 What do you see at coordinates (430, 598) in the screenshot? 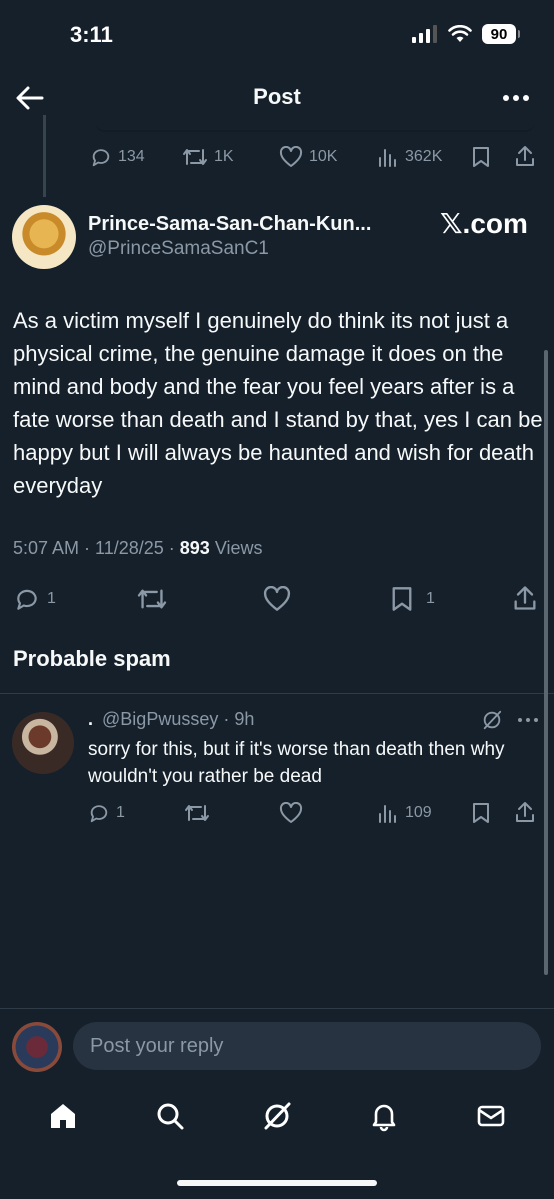
I see `bookmark-count: 1` at bounding box center [430, 598].